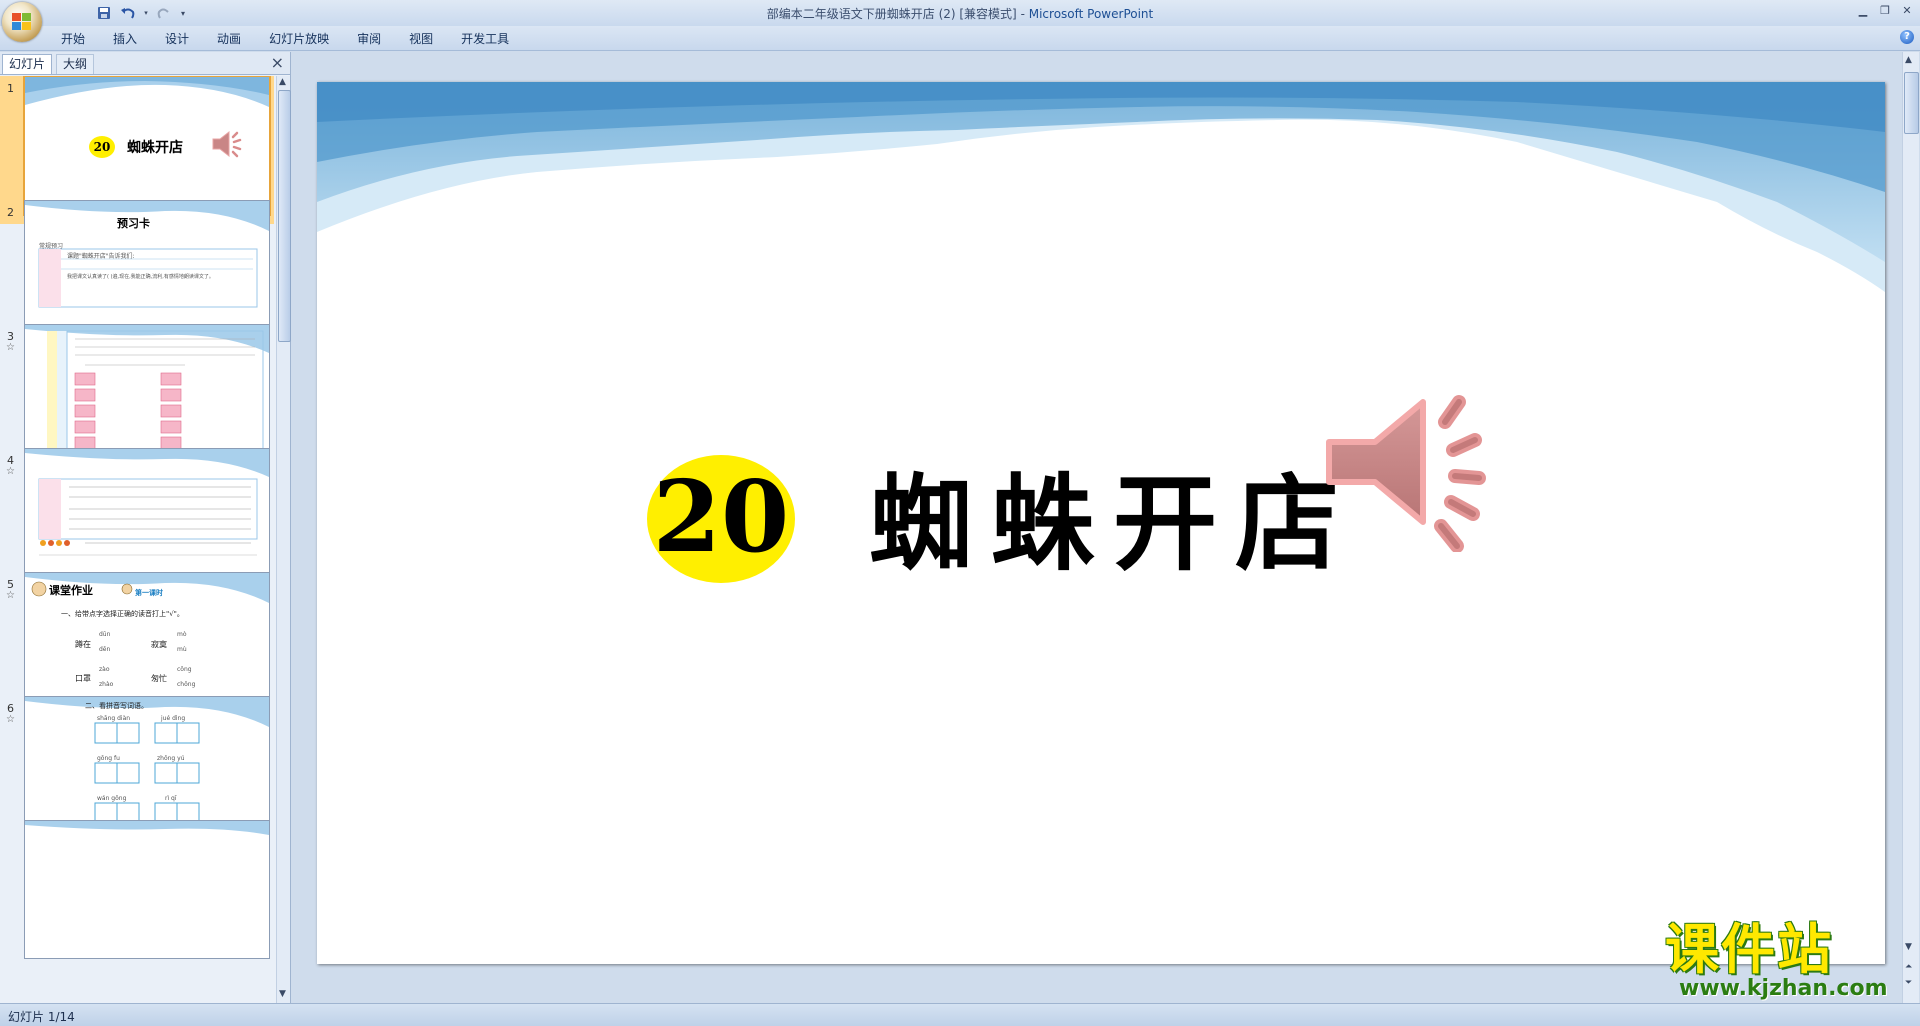  Describe the element at coordinates (182, 649) in the screenshot. I see `pinyin-4: mù` at that location.